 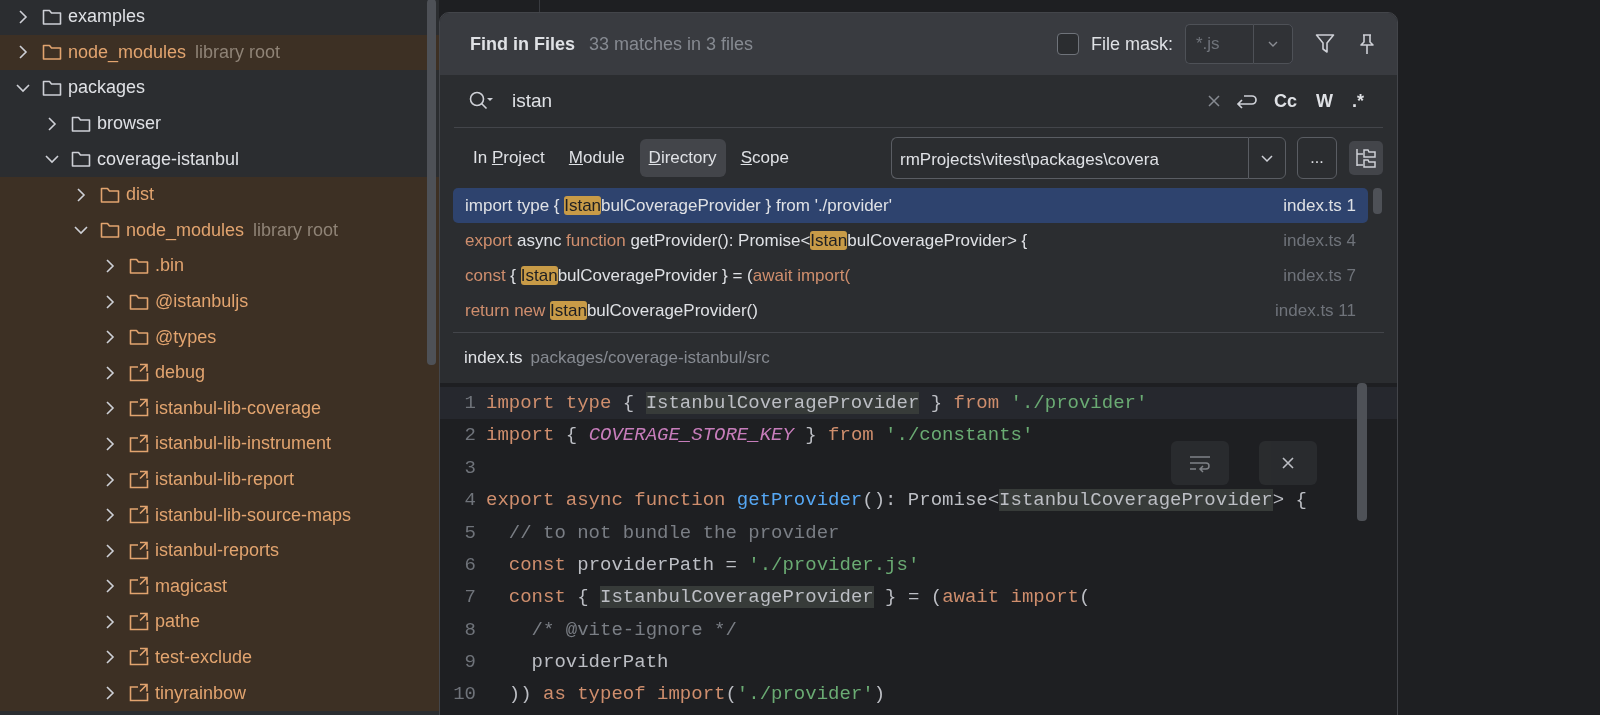 I want to click on tree-item: .bin, so click(x=219, y=266).